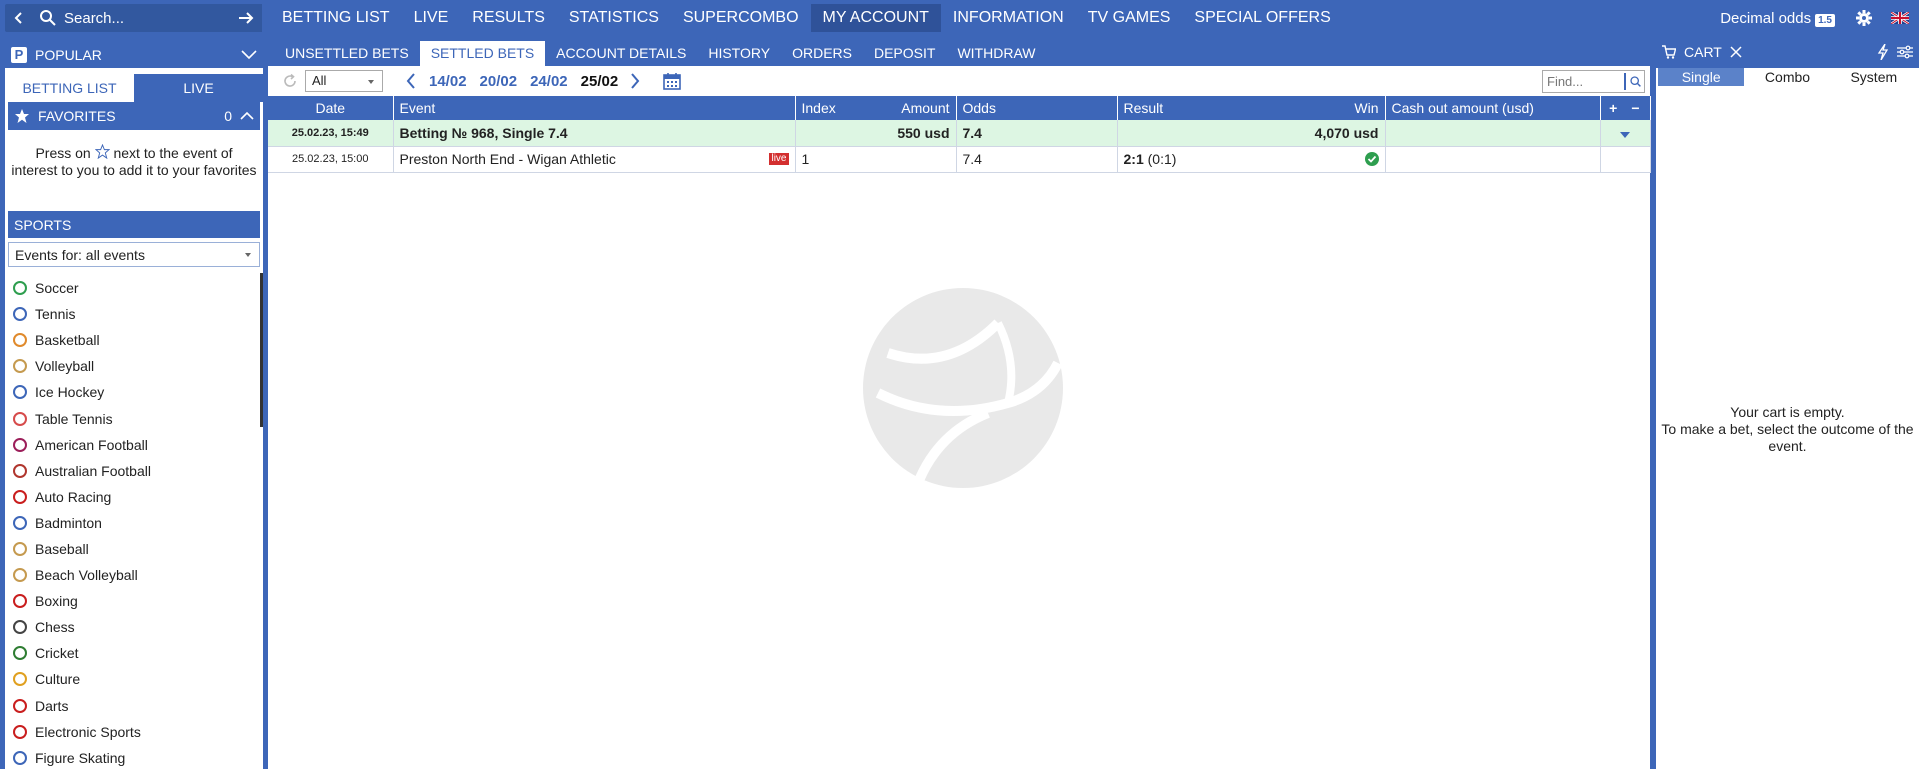 The image size is (1919, 769). Describe the element at coordinates (68, 522) in the screenshot. I see `sport-label: Badminton` at that location.